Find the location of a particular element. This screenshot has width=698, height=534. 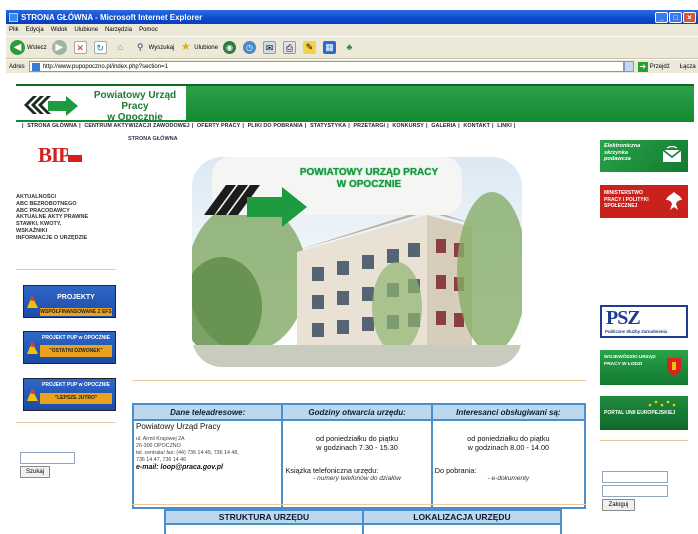

favorites-button: ★ Ulubione is located at coordinates (198, 47).